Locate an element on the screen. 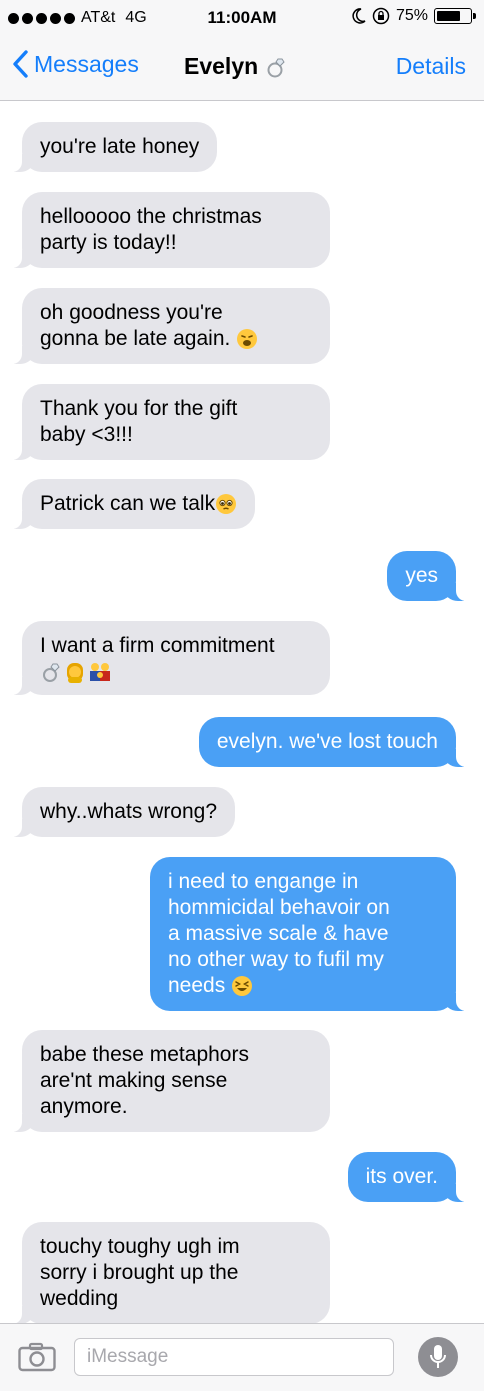  battery-percent: 75% is located at coordinates (411, 15).